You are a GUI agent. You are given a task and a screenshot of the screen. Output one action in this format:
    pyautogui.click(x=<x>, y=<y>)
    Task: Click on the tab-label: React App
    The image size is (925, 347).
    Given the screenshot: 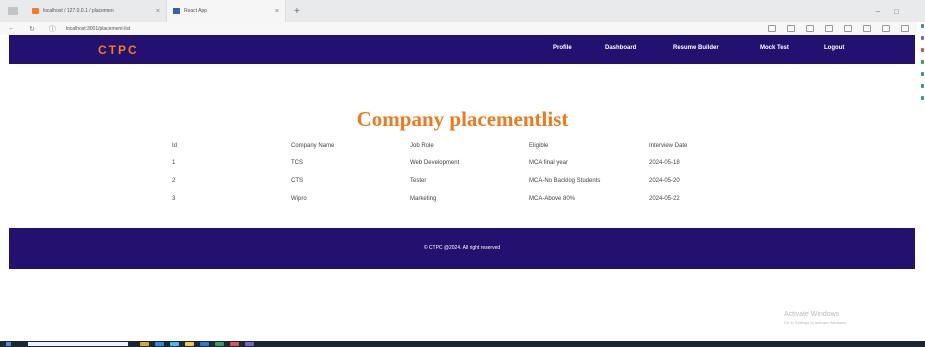 What is the action you would take?
    pyautogui.click(x=196, y=11)
    